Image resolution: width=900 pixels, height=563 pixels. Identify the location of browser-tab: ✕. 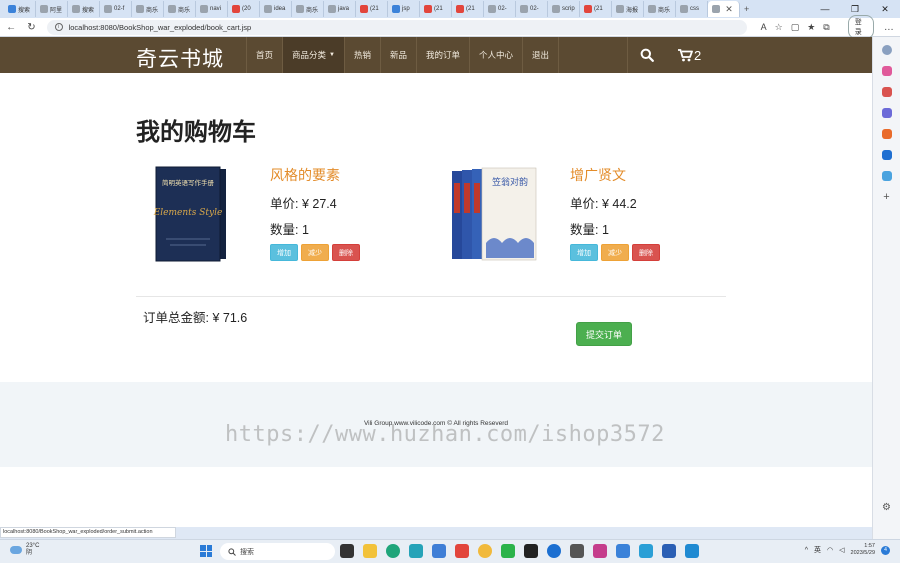
(724, 9).